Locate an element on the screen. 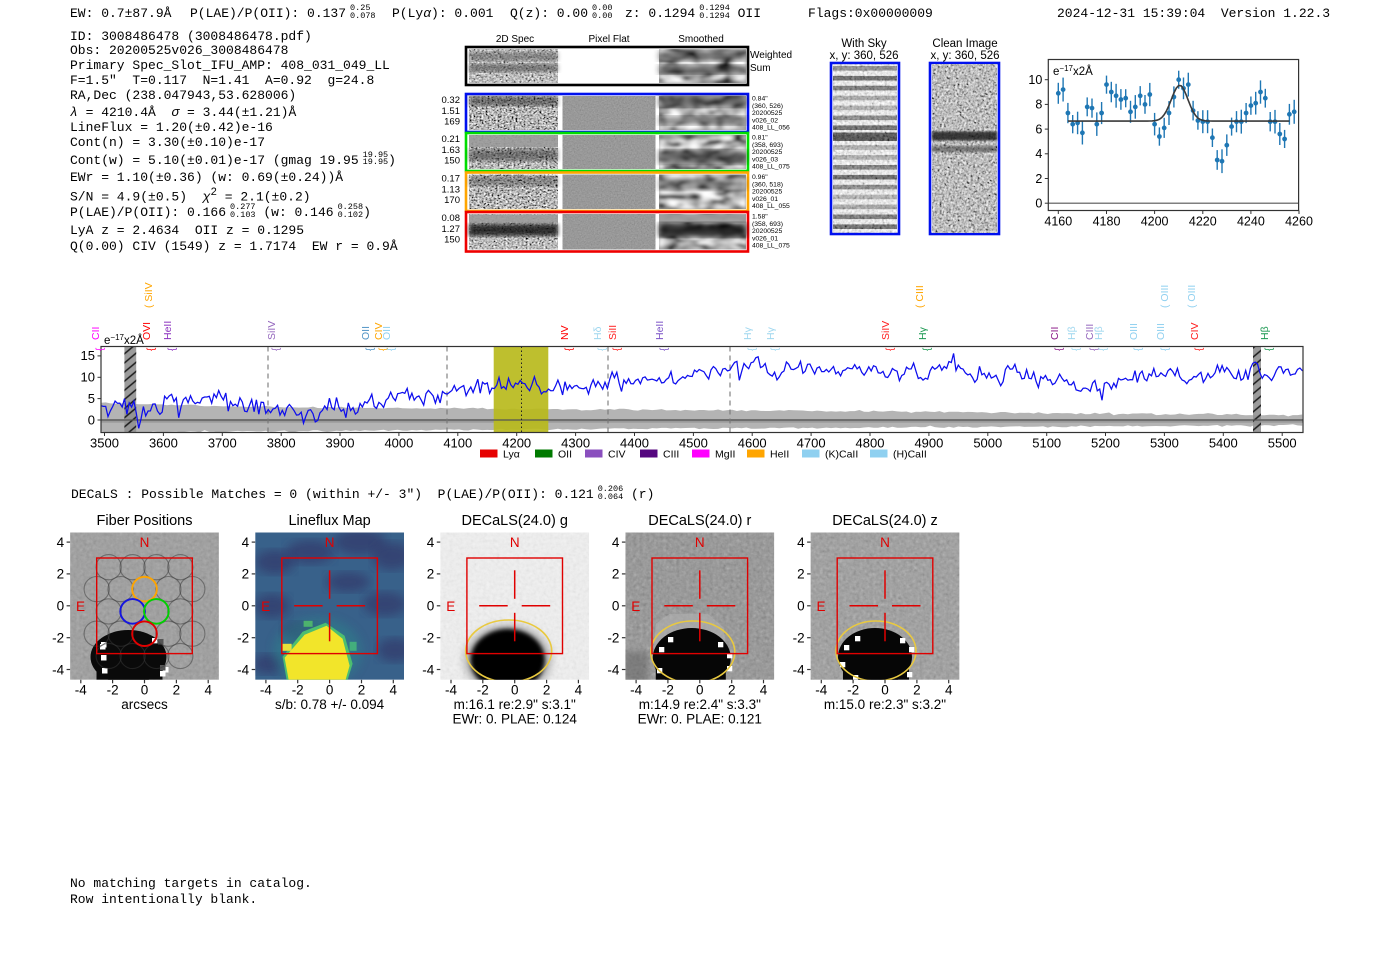 The height and width of the screenshot is (953, 1400). svg-text: m:14.9 re:2.4" s:3.3" is located at coordinates (700, 704).